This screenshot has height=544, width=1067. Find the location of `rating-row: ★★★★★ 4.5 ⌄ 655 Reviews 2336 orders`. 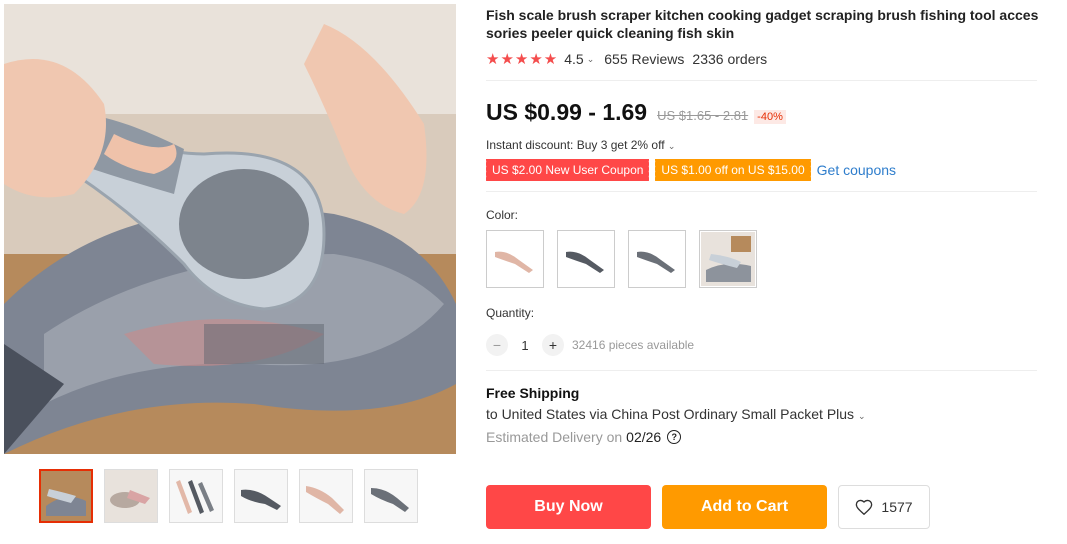

rating-row: ★★★★★ 4.5 ⌄ 655 Reviews 2336 orders is located at coordinates (763, 59).